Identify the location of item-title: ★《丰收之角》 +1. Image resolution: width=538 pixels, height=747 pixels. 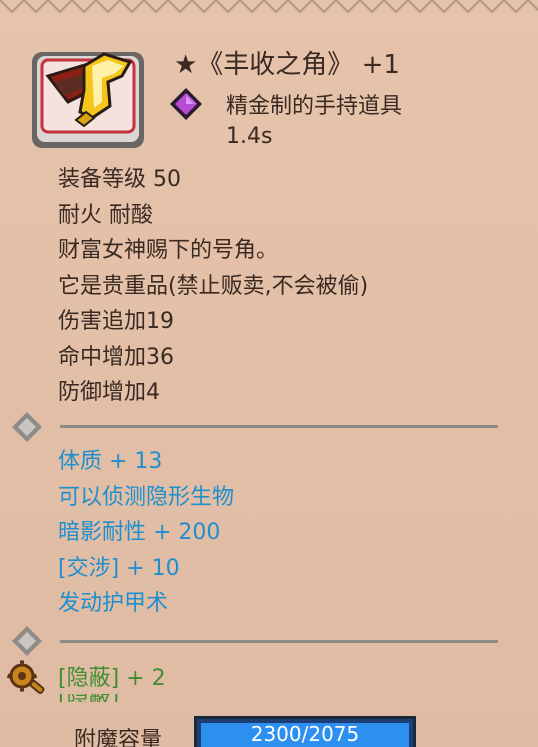
(287, 65).